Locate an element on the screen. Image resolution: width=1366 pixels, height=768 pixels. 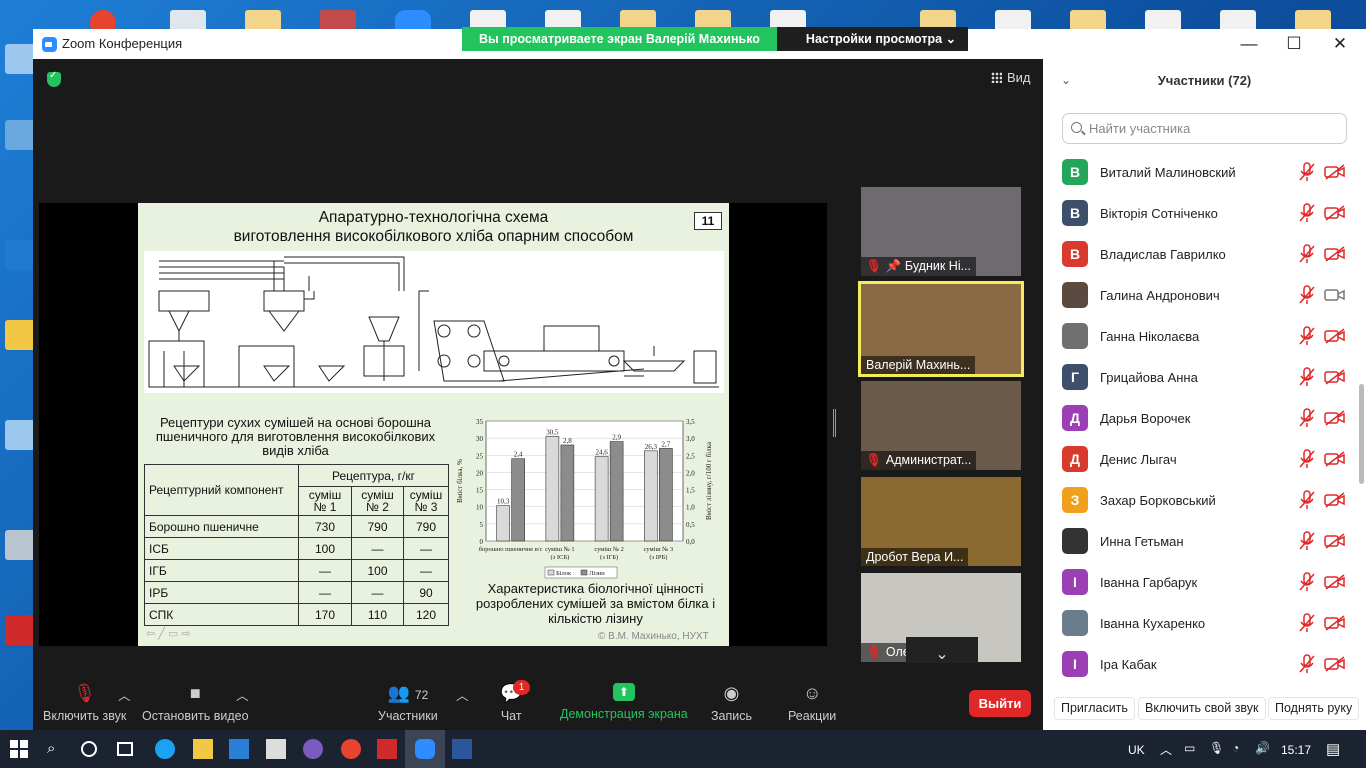
avatar: В is located at coordinates (1075, 254).